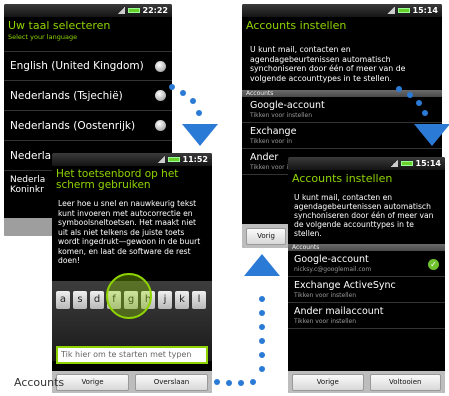 The height and width of the screenshot is (396, 449). I want to click on account-item: Google-account Tikken voor instellen, so click(342, 110).